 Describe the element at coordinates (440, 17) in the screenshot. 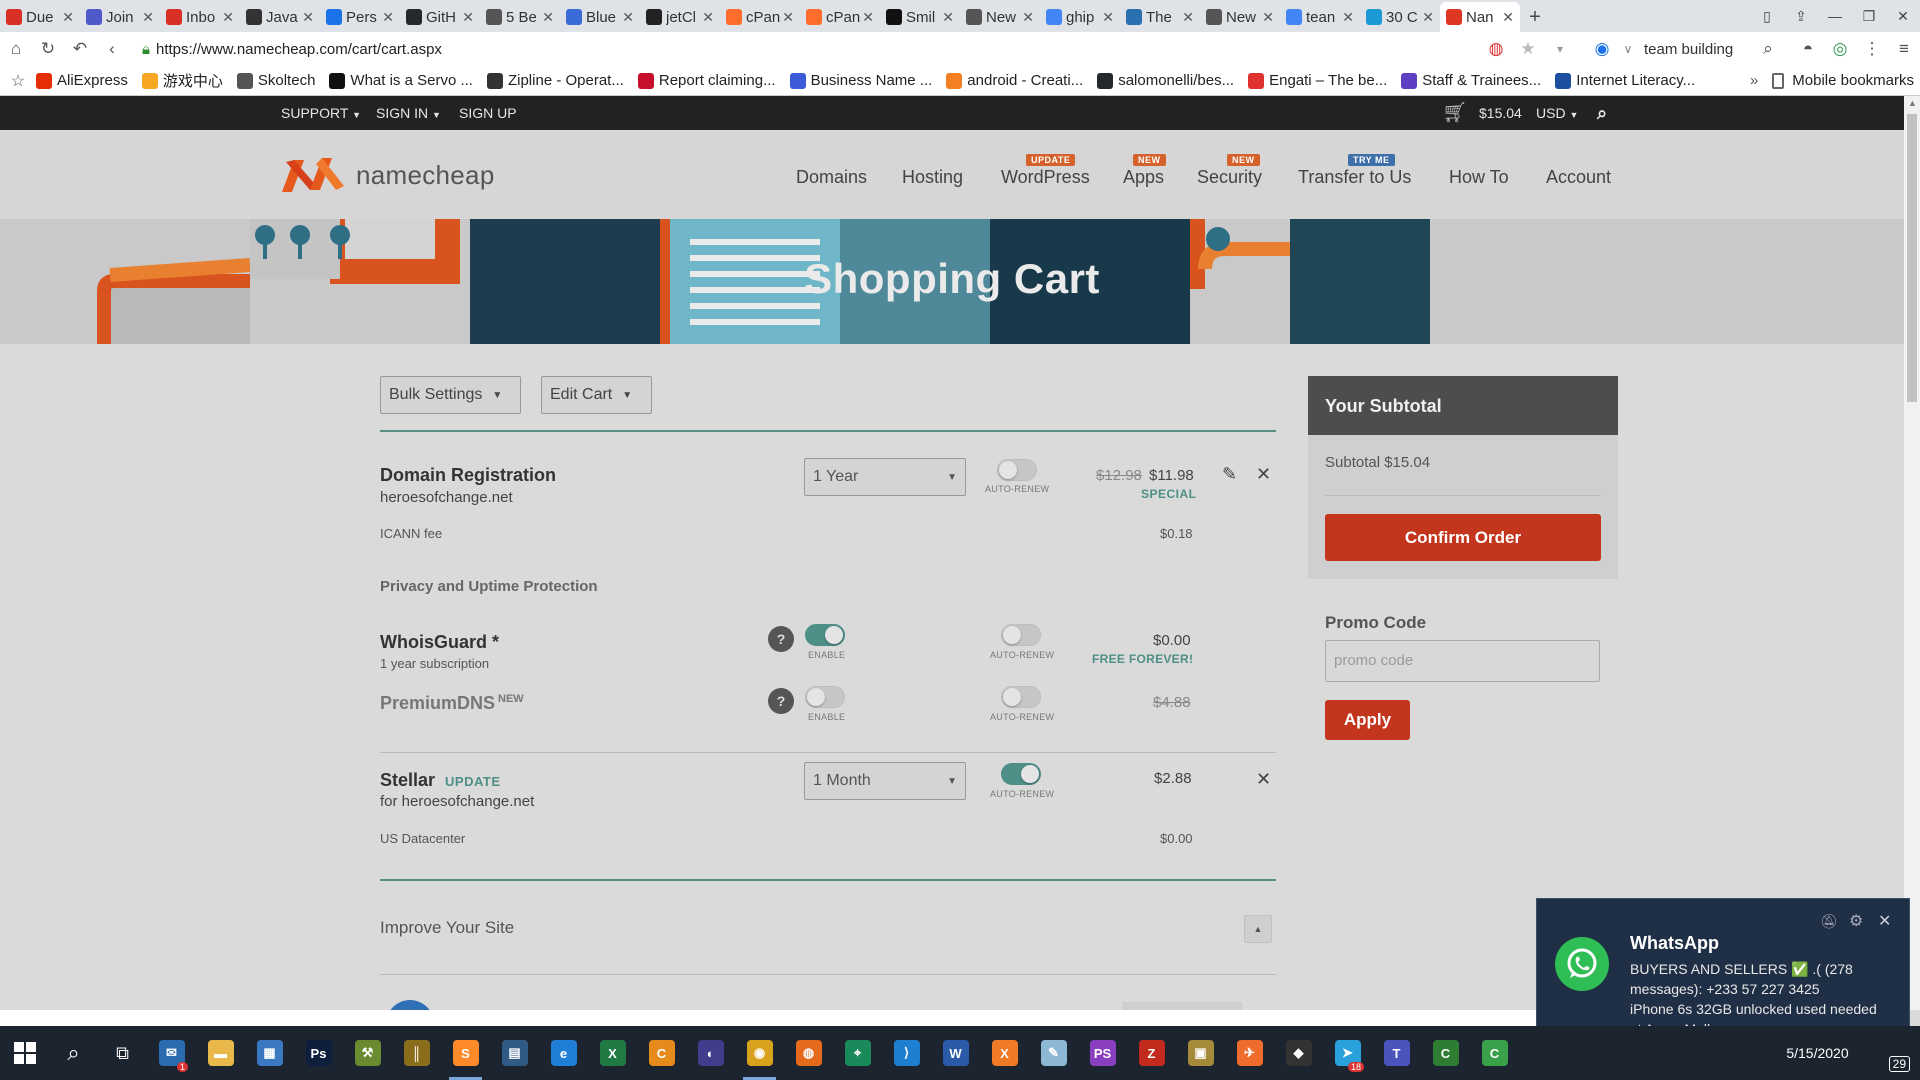

I see `browser-tab: GitH ✕` at that location.